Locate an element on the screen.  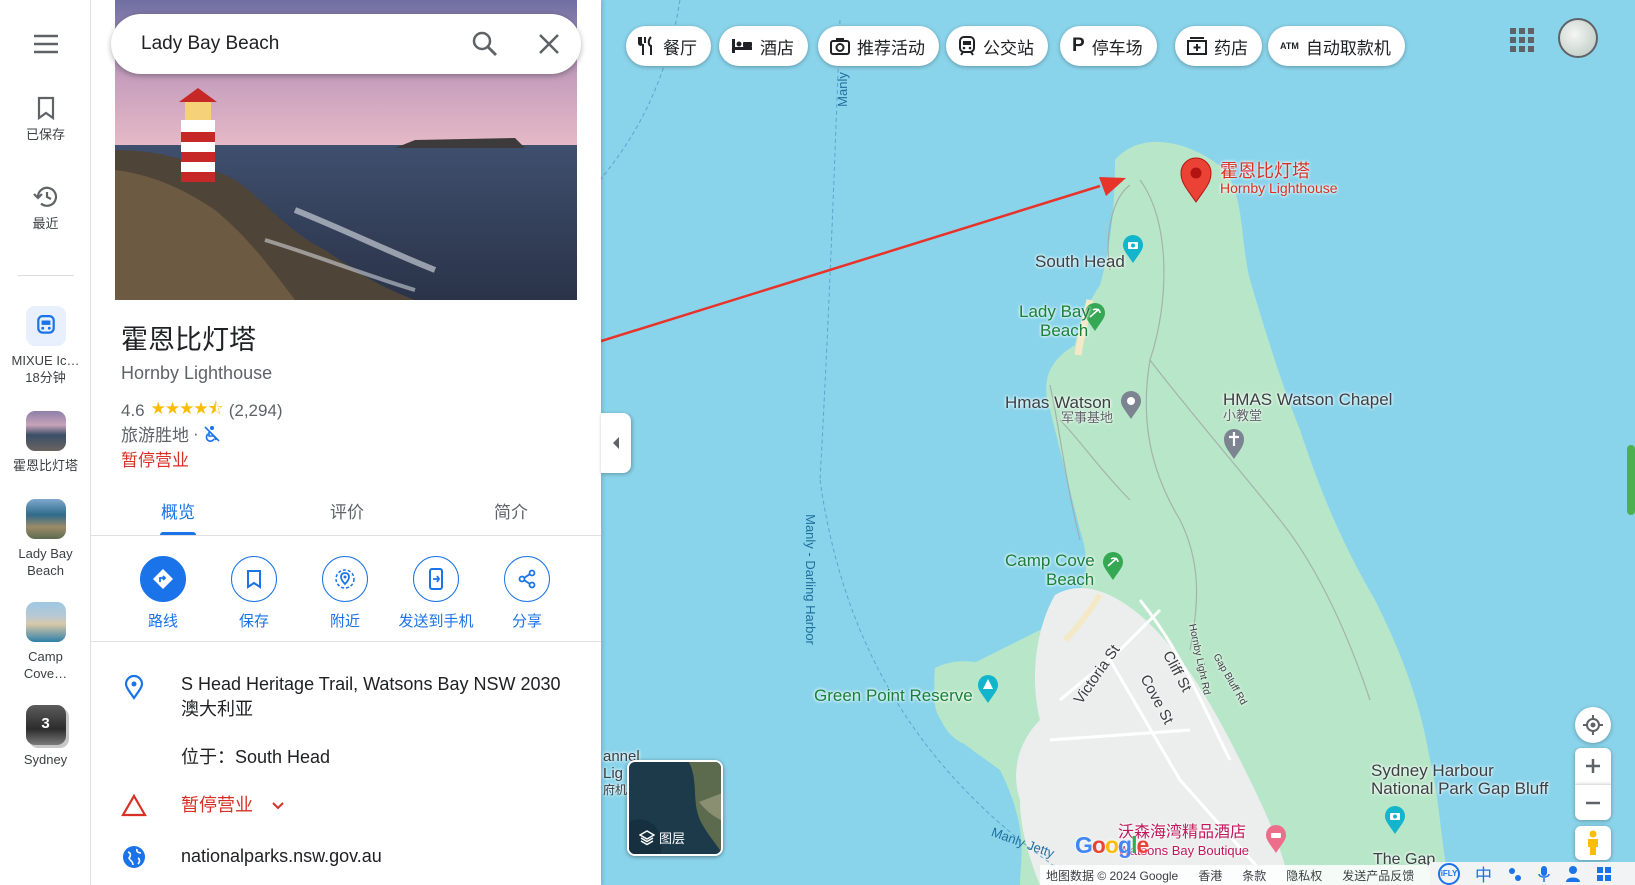
collapse-panel-button is located at coordinates (616, 443).